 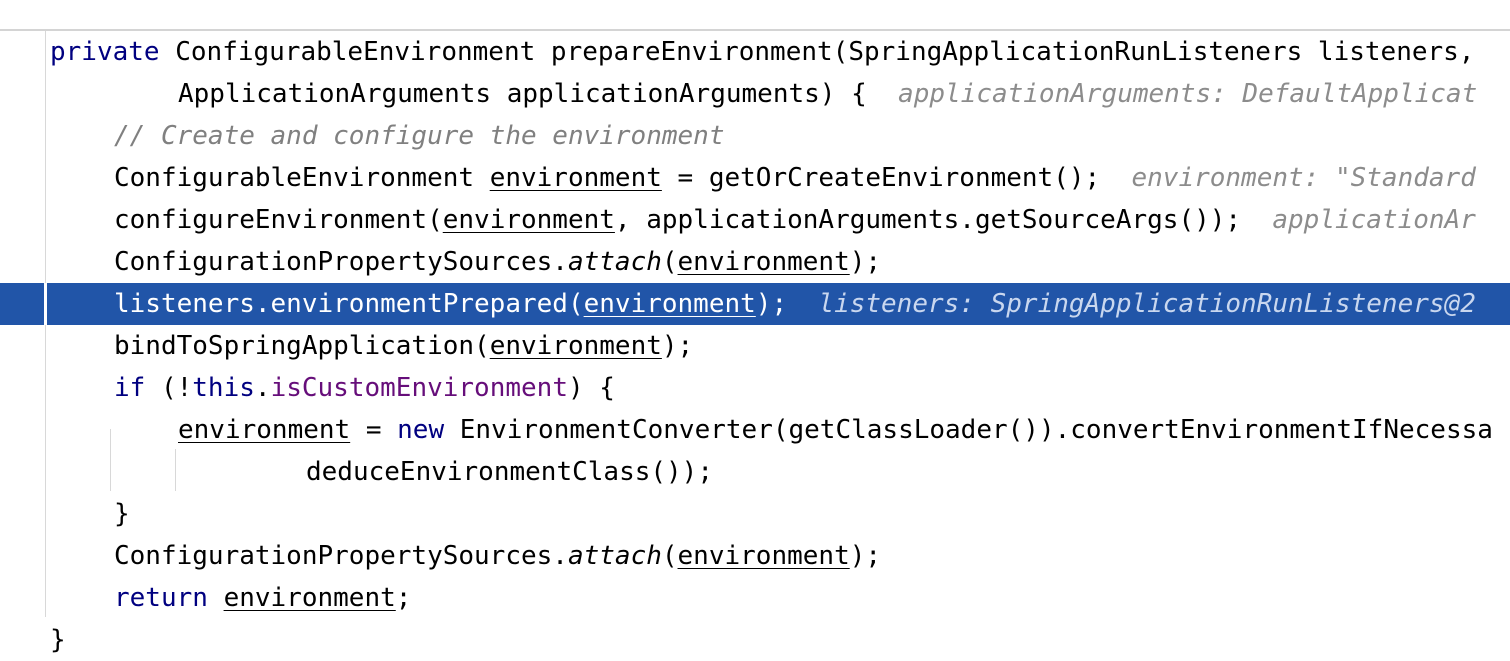 I want to click on code-text: if (!this.isCustomEnvironment) {, so click(x=364, y=388).